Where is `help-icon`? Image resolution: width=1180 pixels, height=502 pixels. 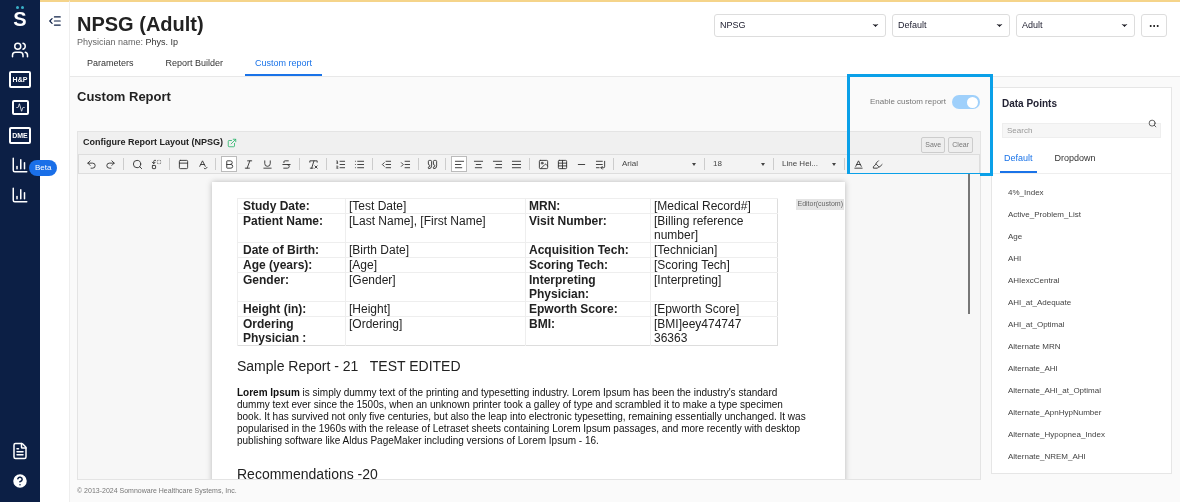 help-icon is located at coordinates (20, 481).